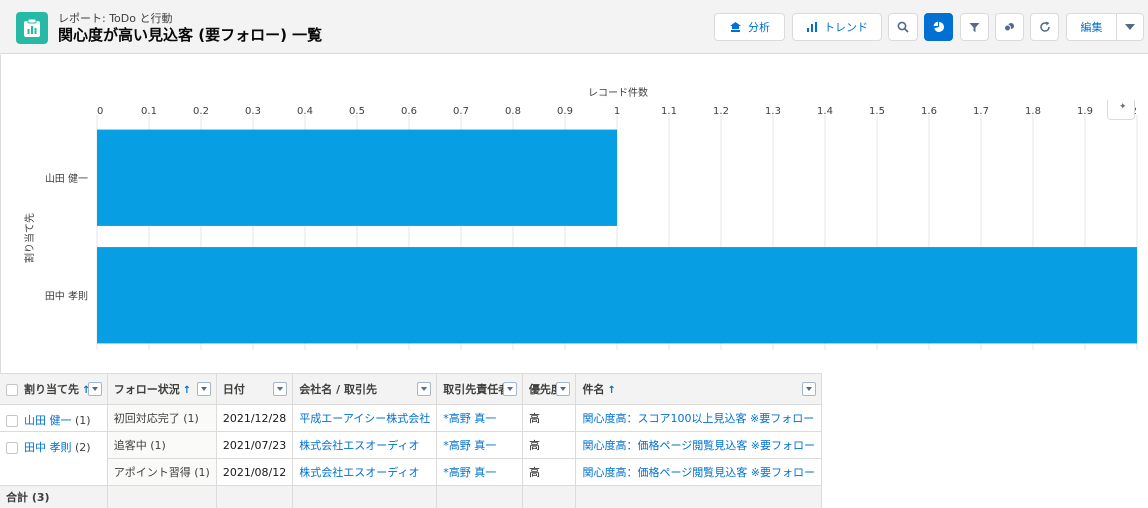  I want to click on company-cell: 平成エーアイシー株式会社, so click(365, 418).